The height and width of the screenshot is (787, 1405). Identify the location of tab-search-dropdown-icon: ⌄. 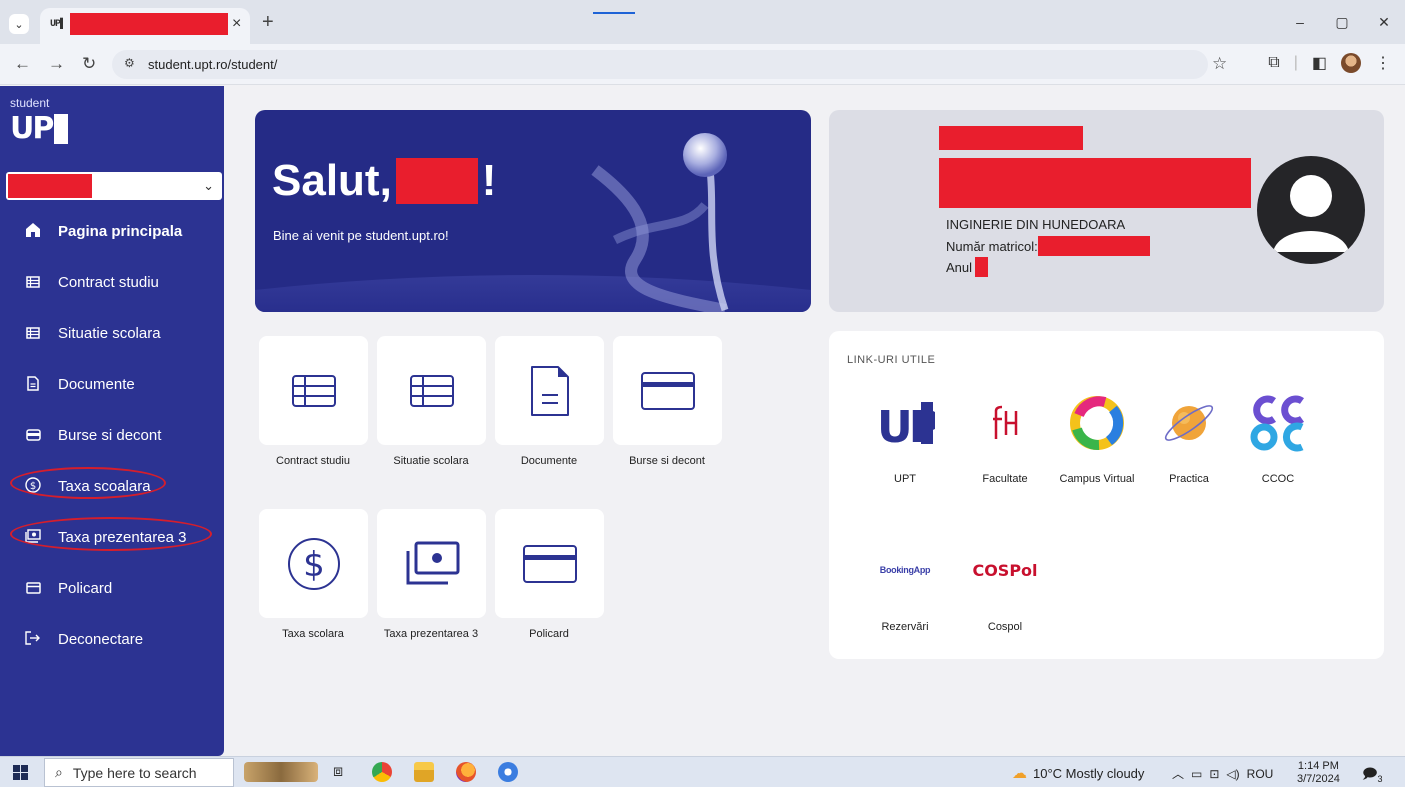
(19, 24).